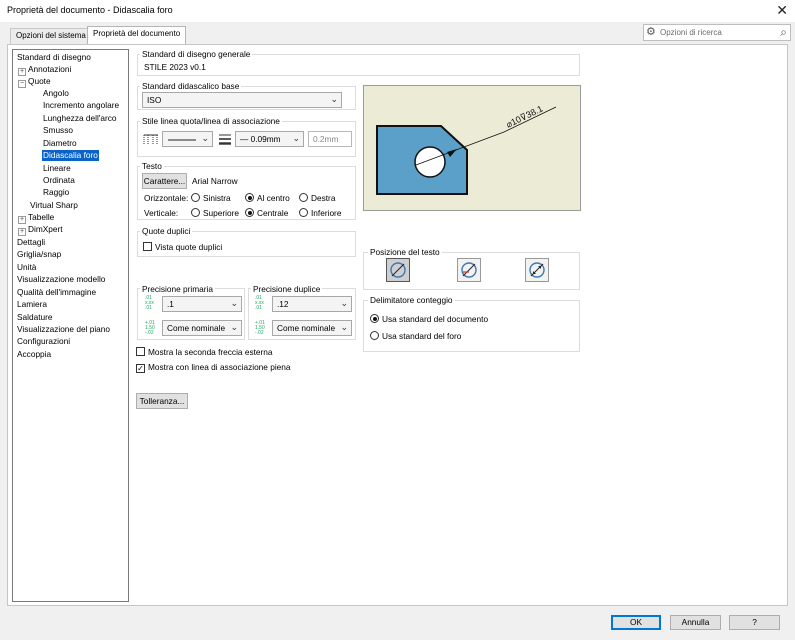 The width and height of the screenshot is (795, 640). Describe the element at coordinates (312, 304) in the screenshot. I see `dual-precision-select: .12 ⌄` at that location.